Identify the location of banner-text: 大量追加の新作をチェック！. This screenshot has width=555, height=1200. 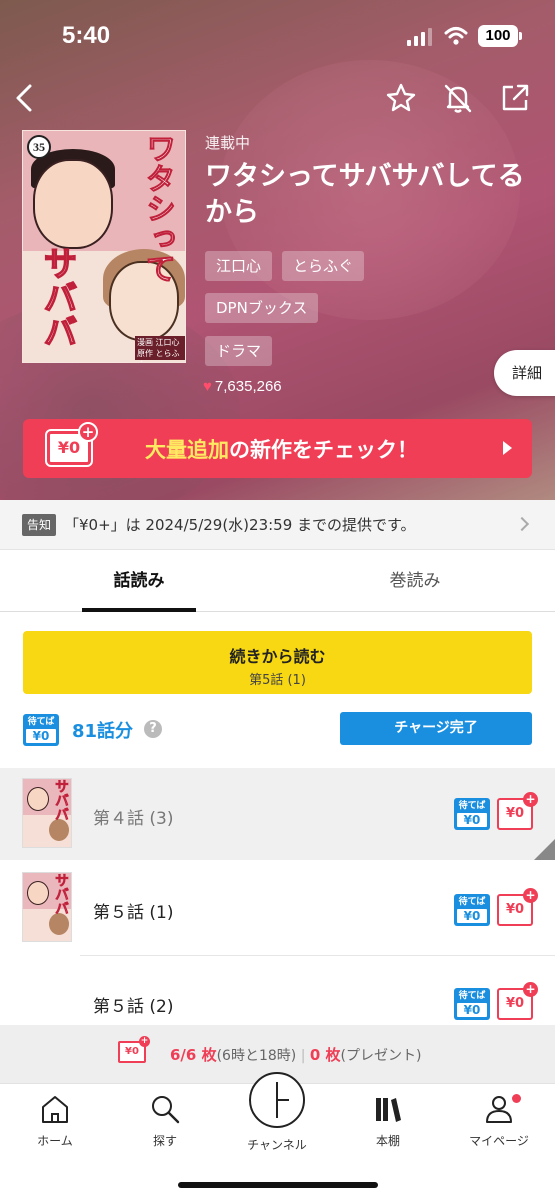
(281, 449).